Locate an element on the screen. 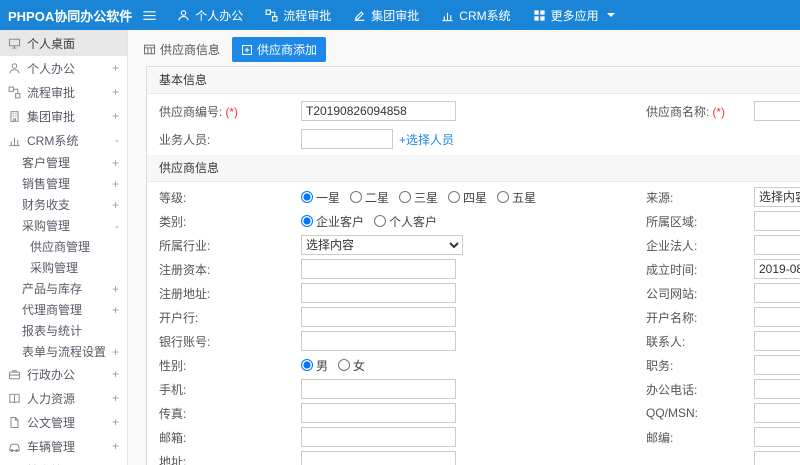 This screenshot has height=465, width=800. sidebar-item-admin-office: 行政办公 + is located at coordinates (63, 374).